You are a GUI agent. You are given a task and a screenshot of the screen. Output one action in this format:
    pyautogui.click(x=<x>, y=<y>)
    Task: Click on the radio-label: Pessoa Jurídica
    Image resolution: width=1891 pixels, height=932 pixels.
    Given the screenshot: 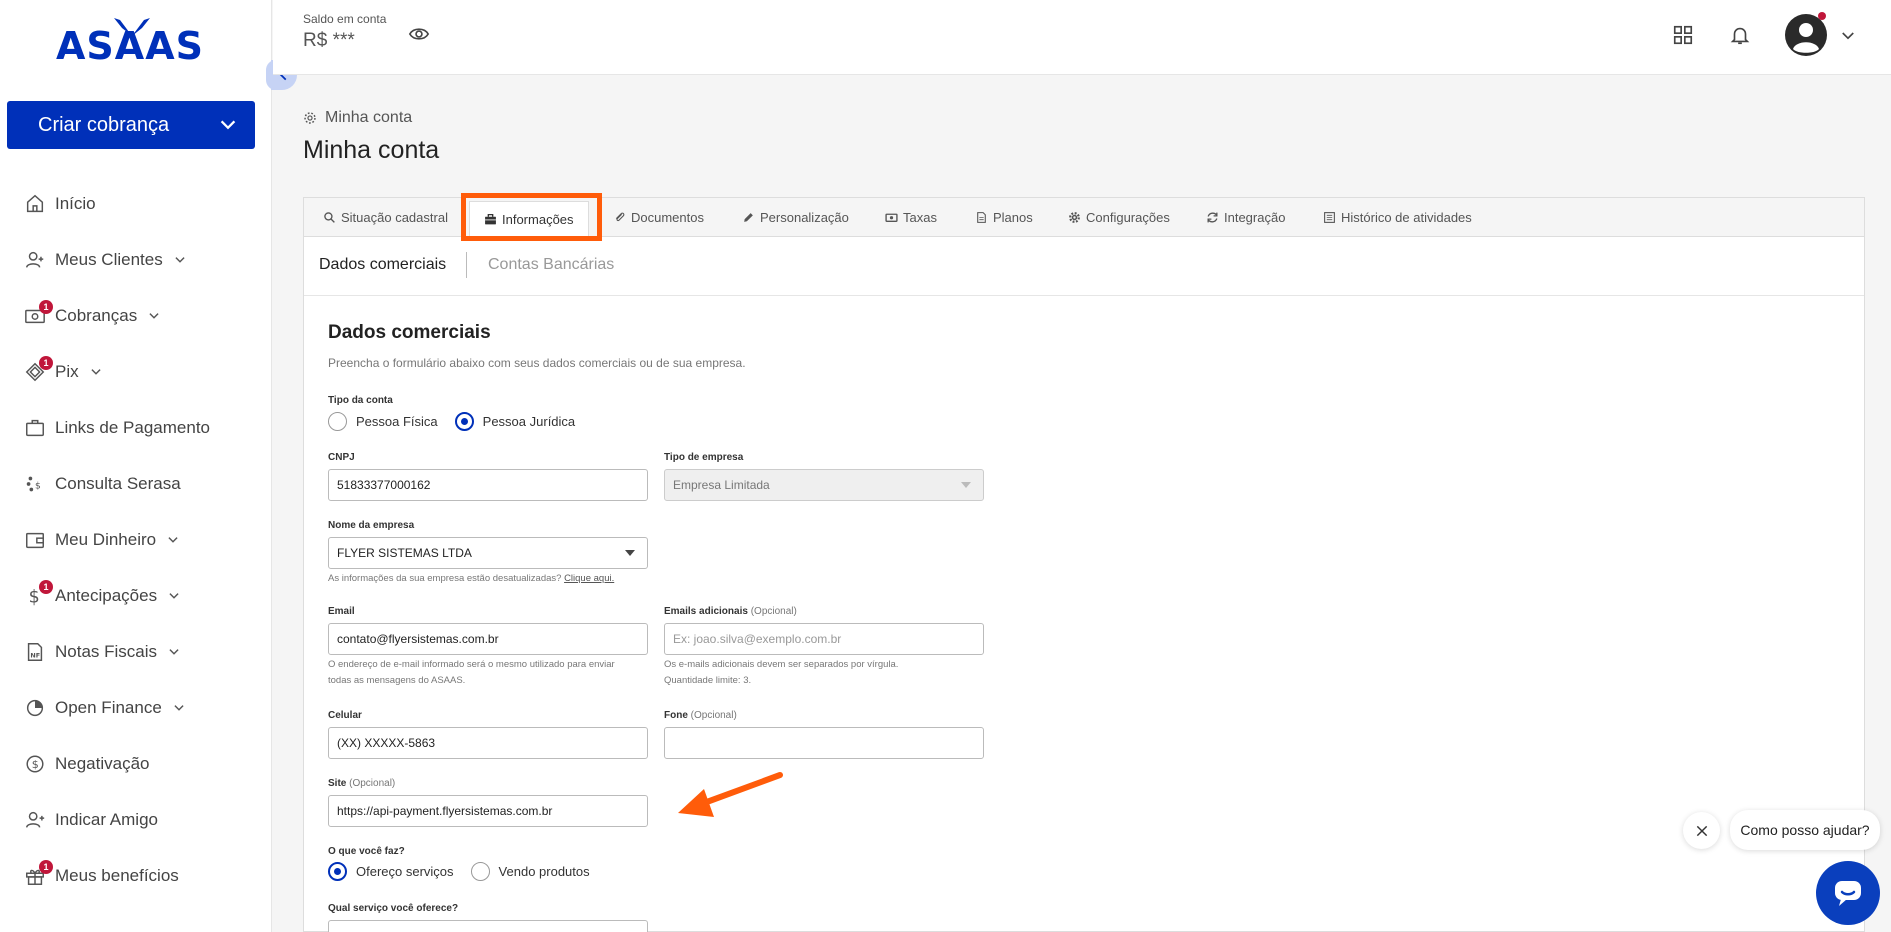 What is the action you would take?
    pyautogui.click(x=529, y=421)
    